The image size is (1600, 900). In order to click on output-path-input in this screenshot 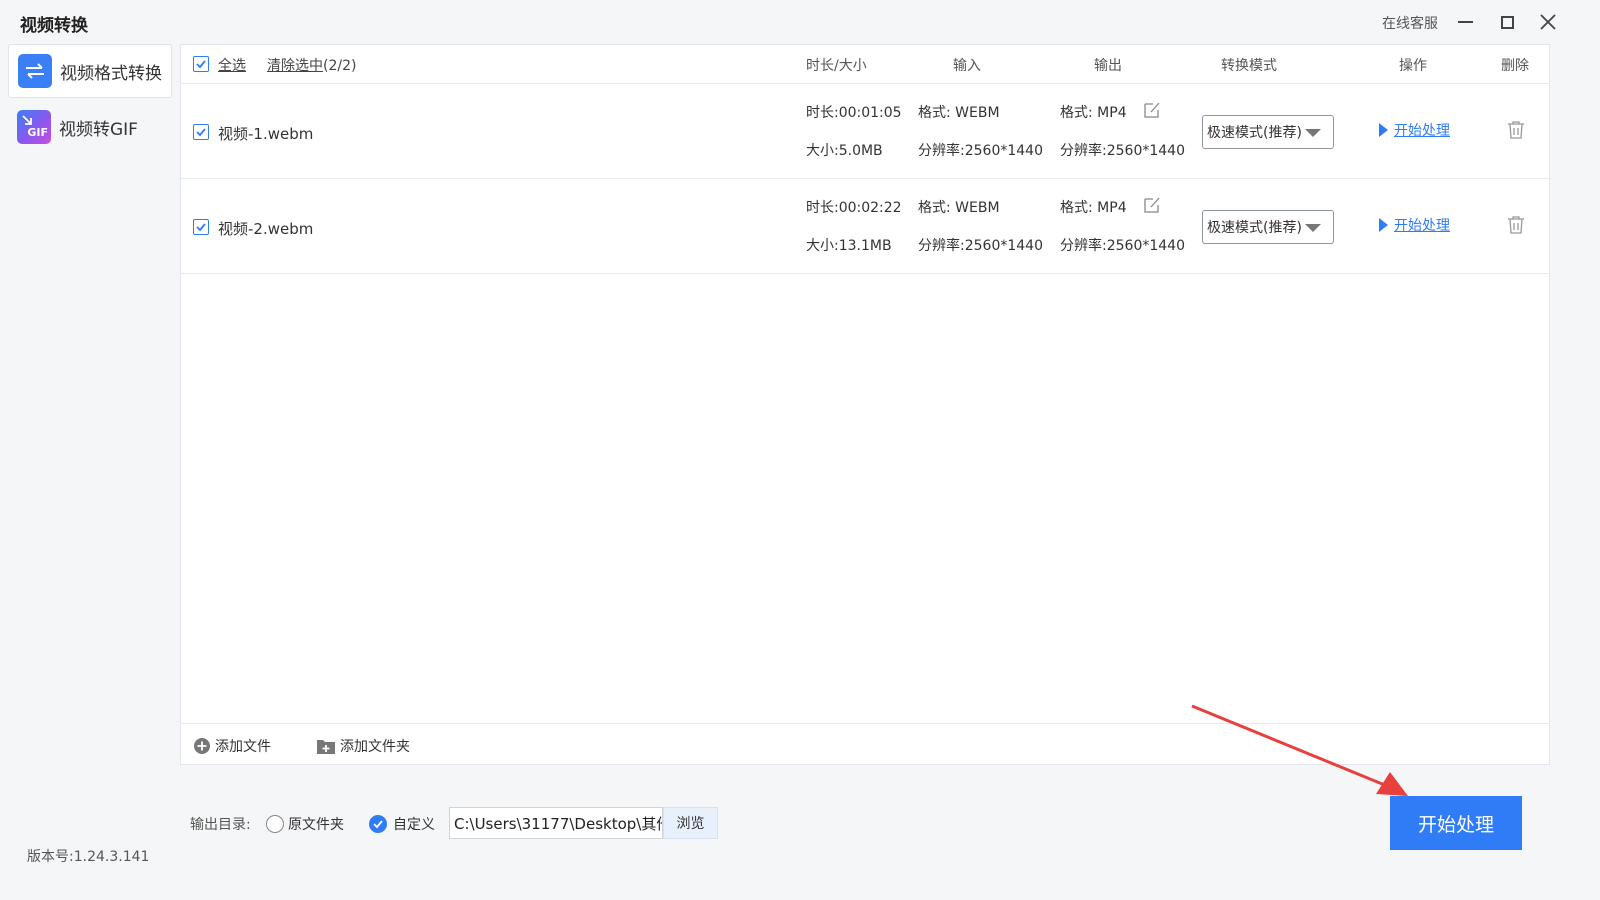, I will do `click(556, 823)`.